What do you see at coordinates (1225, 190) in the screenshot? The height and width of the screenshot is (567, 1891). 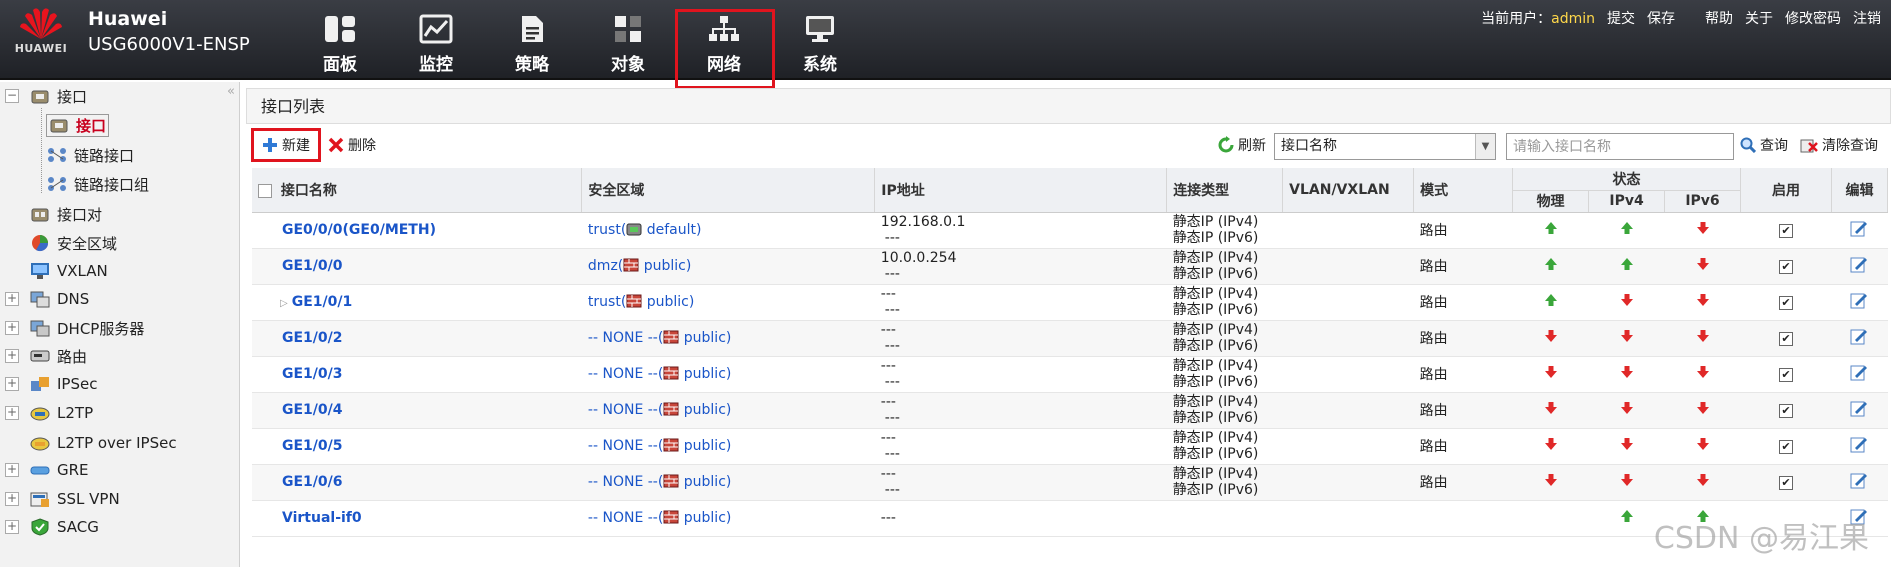 I see `col-header-conn-type: 连接类型` at bounding box center [1225, 190].